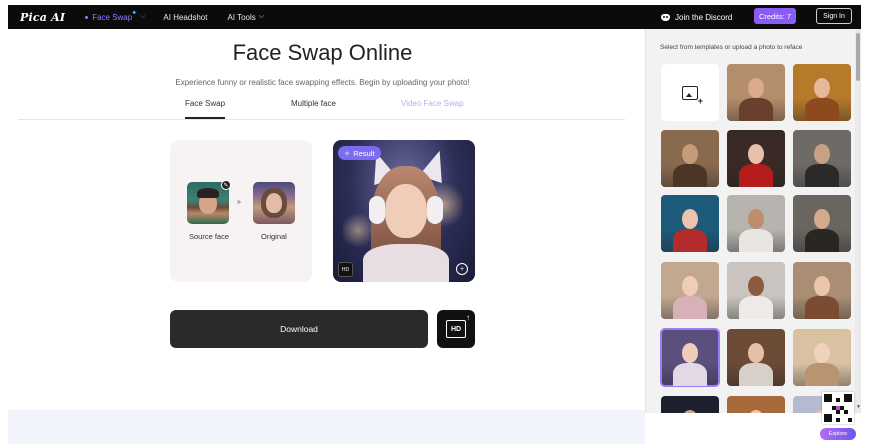 Image resolution: width=870 pixels, height=444 pixels. What do you see at coordinates (858, 407) in the screenshot?
I see `scroll-down-arrow-icon: ▼` at bounding box center [858, 407].